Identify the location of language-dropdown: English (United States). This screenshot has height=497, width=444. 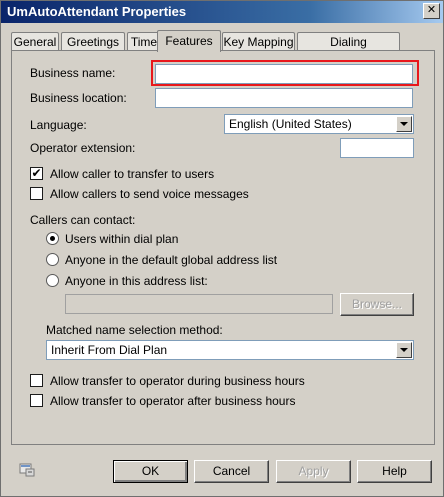
(319, 124).